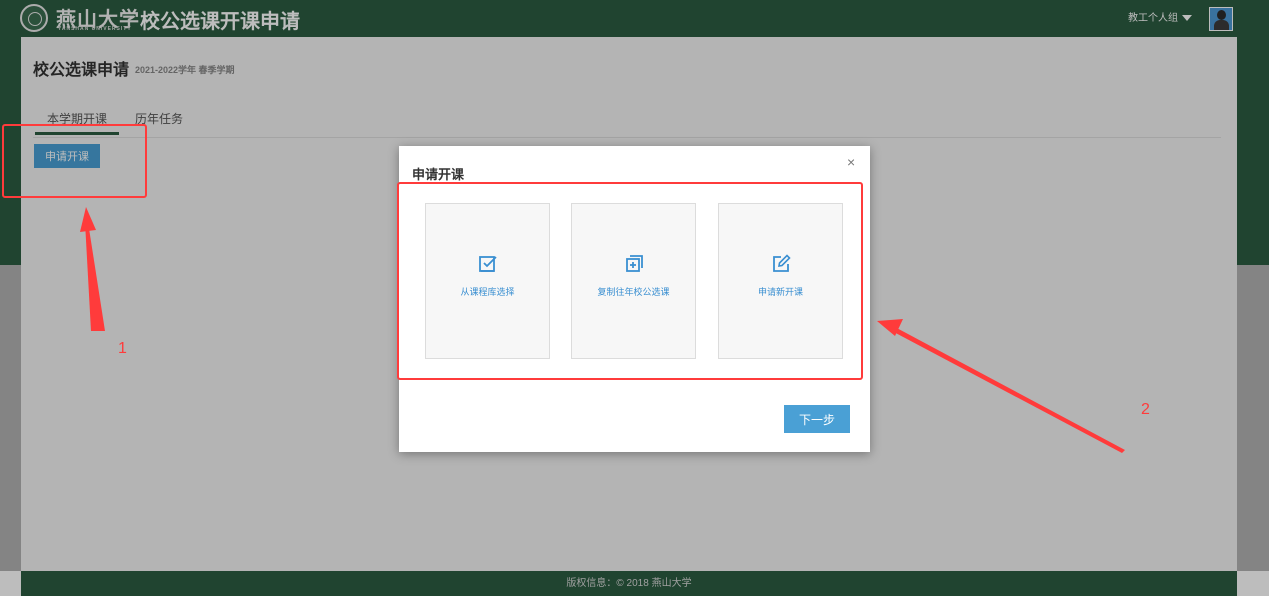 The height and width of the screenshot is (596, 1269). What do you see at coordinates (1145, 409) in the screenshot?
I see `annotation-label-2: 2` at bounding box center [1145, 409].